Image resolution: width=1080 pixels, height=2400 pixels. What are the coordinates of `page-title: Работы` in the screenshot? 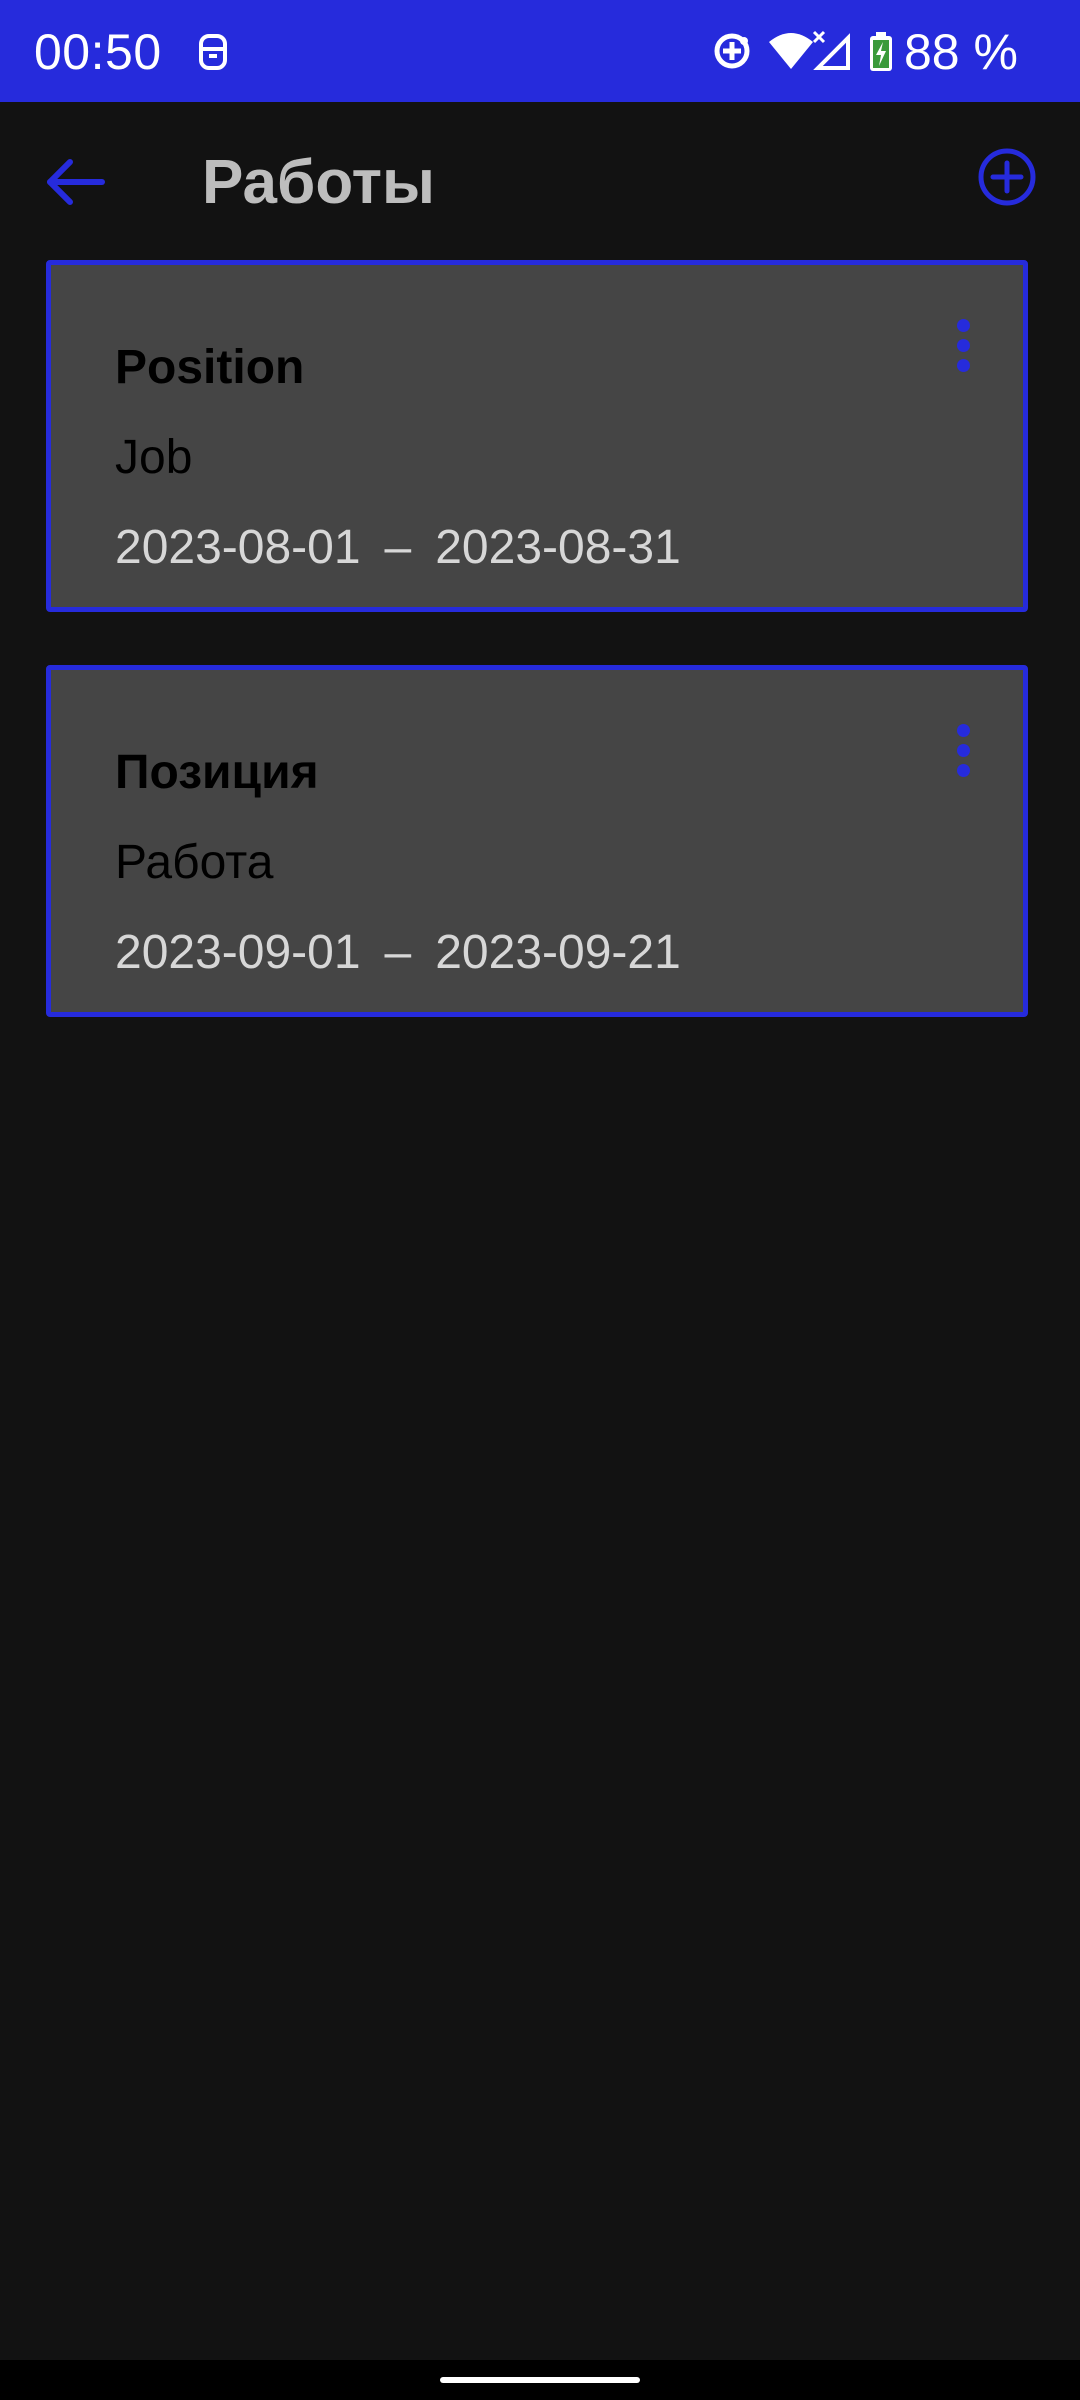 It's located at (318, 182).